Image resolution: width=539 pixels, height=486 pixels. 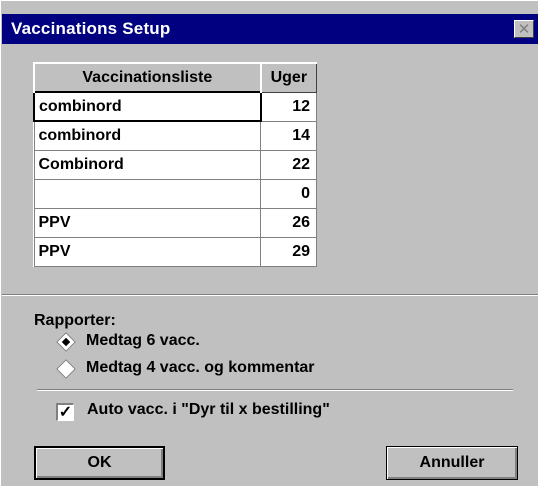 I want to click on weeks-cell: 22, so click(x=288, y=164).